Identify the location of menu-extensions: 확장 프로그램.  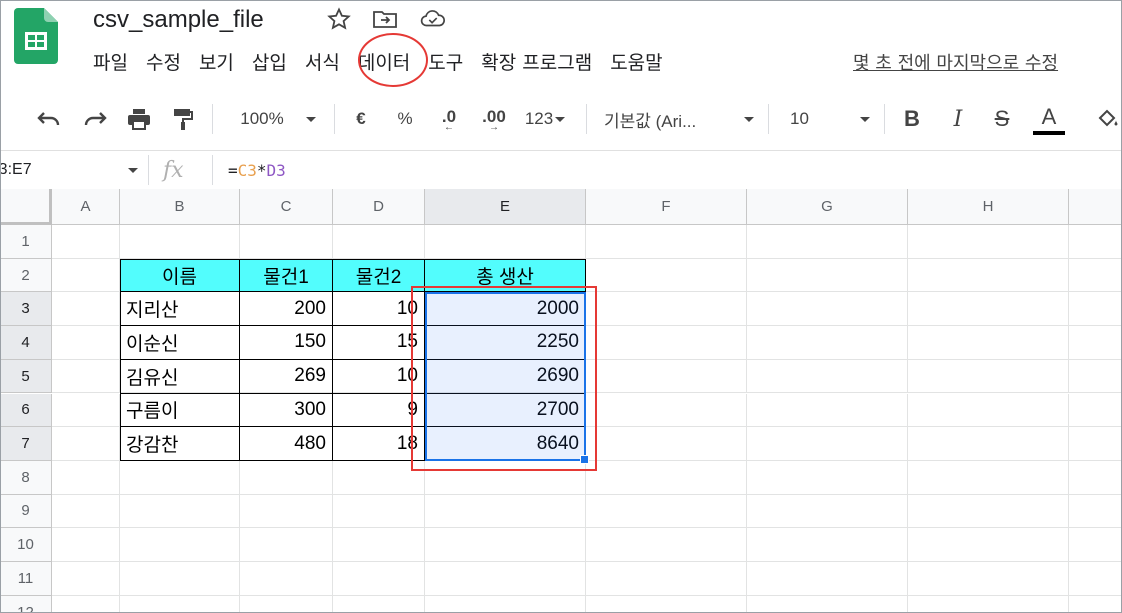
(536, 64).